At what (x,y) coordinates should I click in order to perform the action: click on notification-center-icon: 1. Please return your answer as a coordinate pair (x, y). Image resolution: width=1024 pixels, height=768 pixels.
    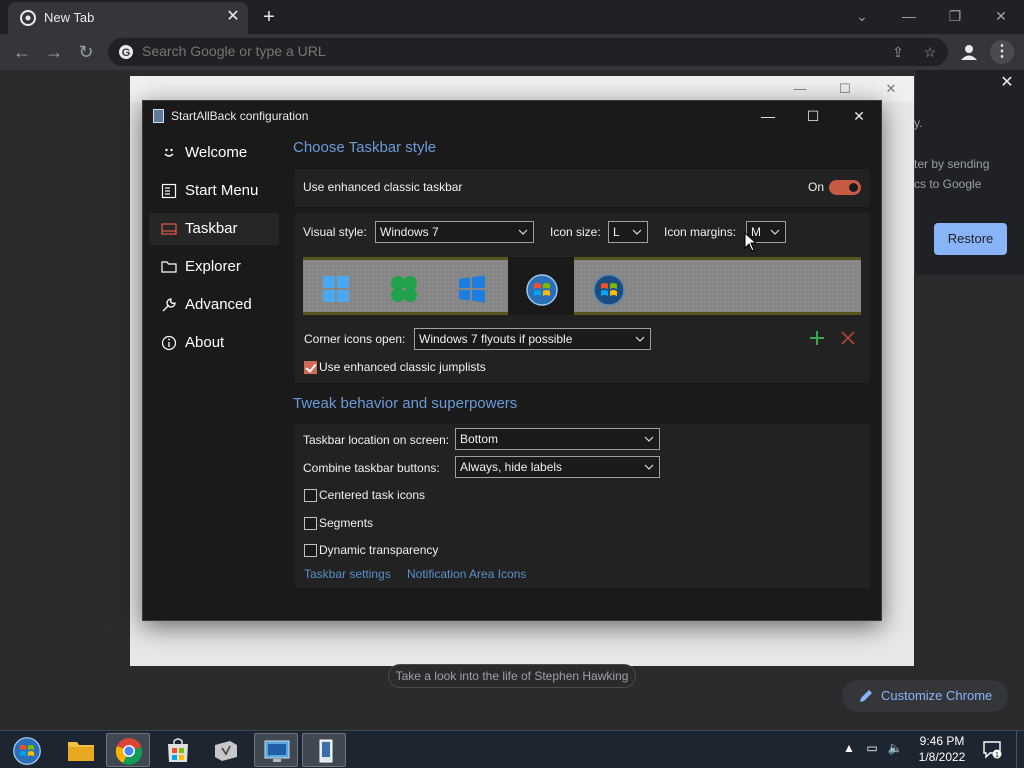
    Looking at the image, I should click on (992, 749).